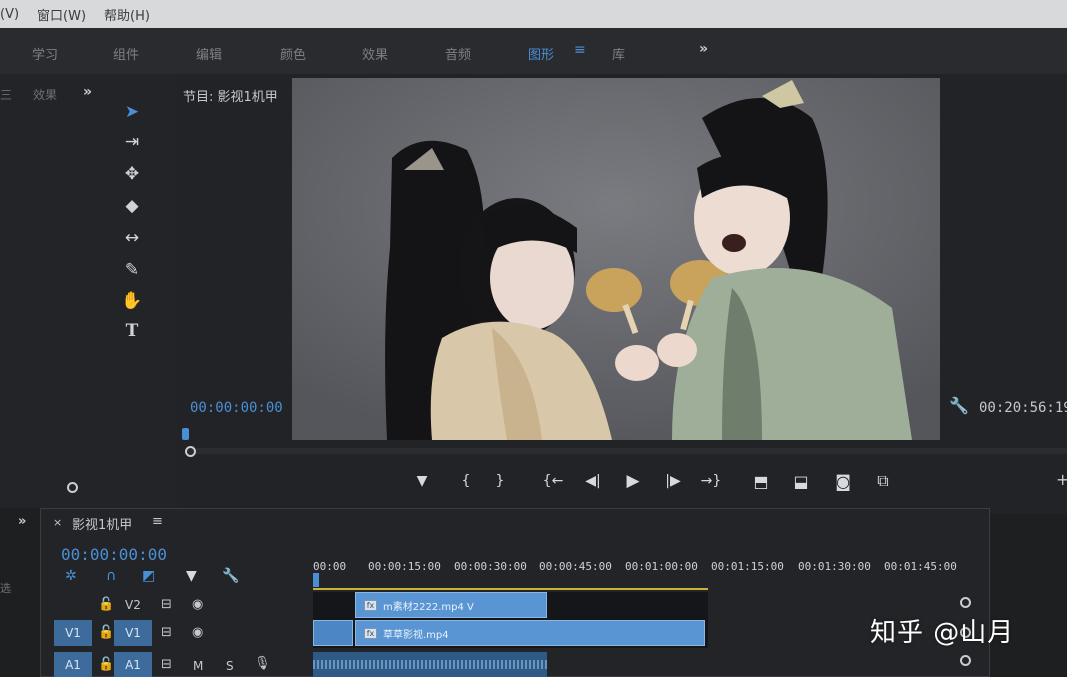  What do you see at coordinates (834, 566) in the screenshot?
I see `ruler-label: 00:01:30:00` at bounding box center [834, 566].